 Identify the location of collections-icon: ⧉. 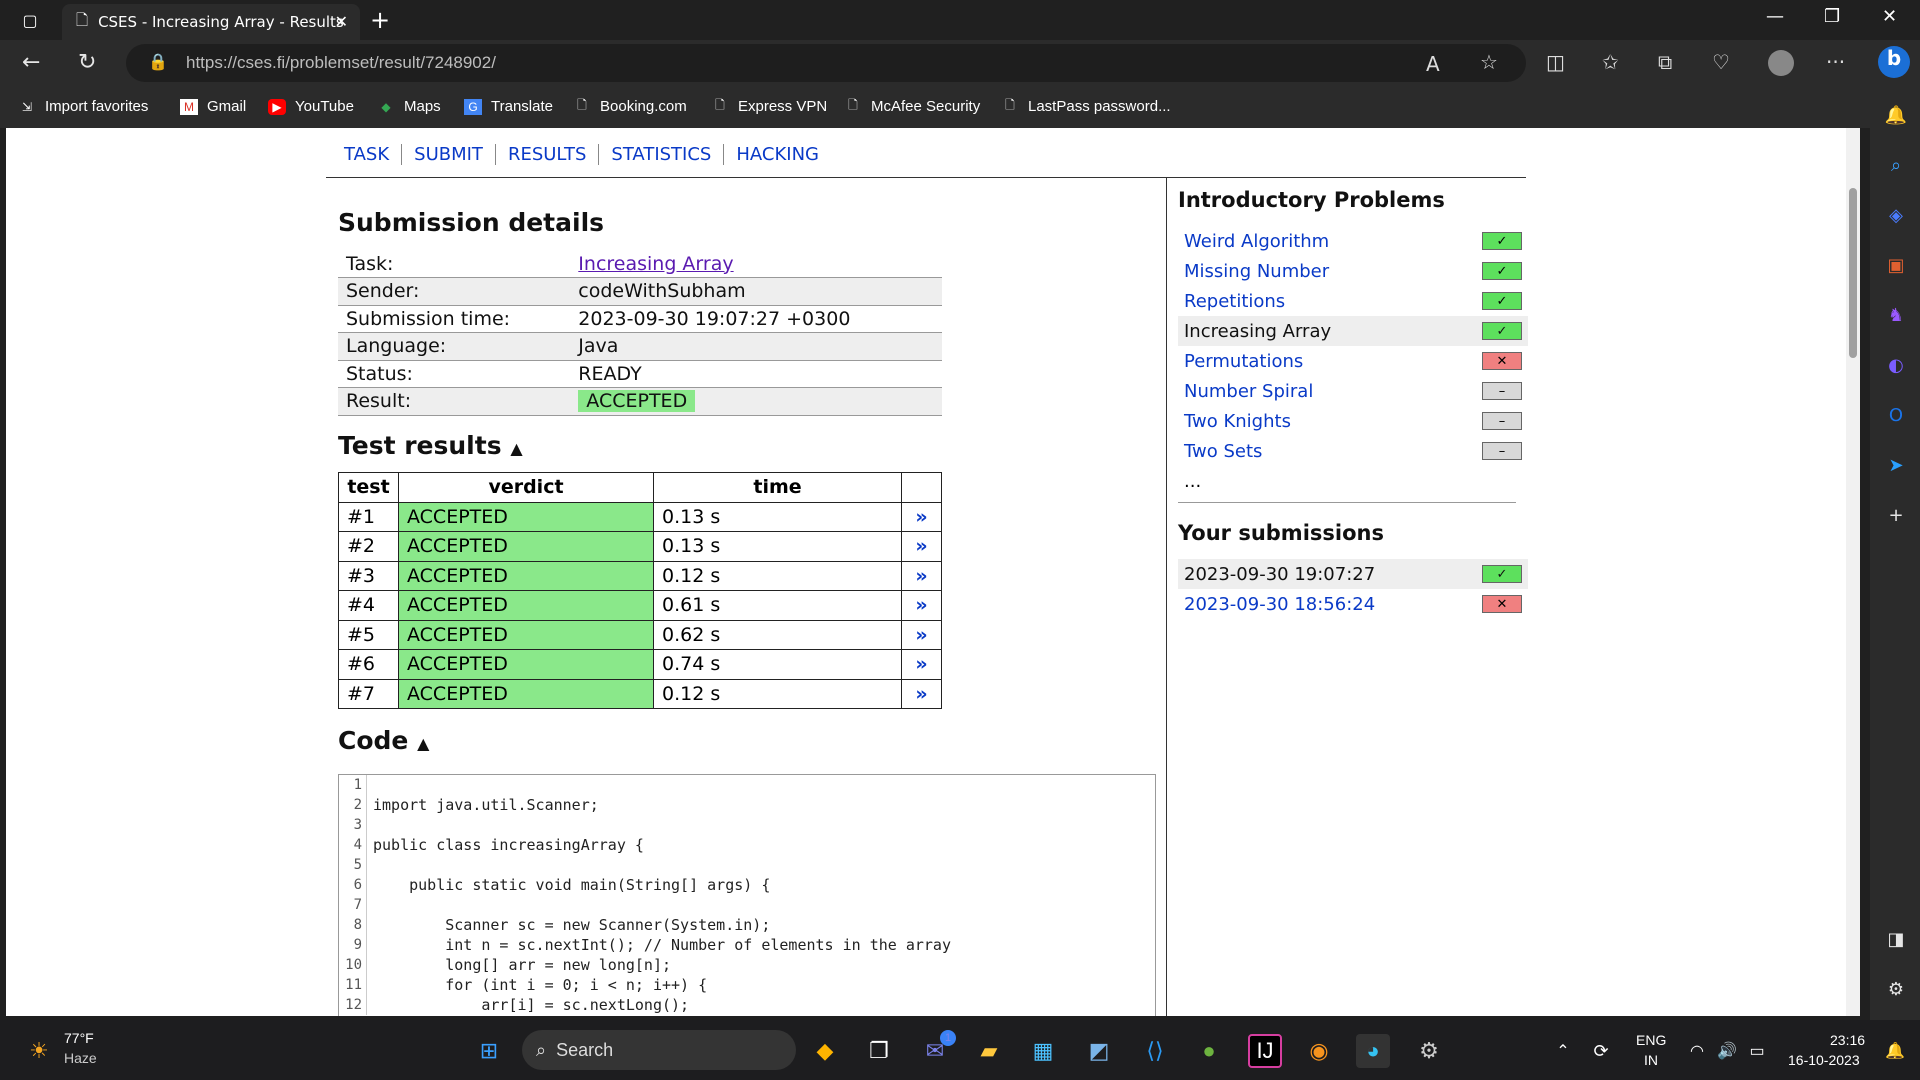
(1665, 62).